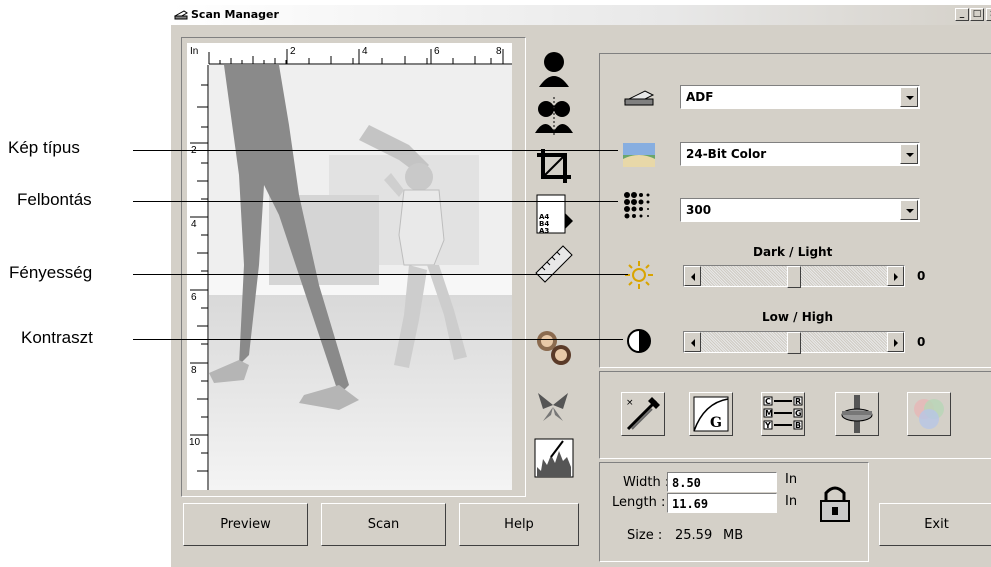 The image size is (991, 567). What do you see at coordinates (519, 524) in the screenshot?
I see `help-button: Help` at bounding box center [519, 524].